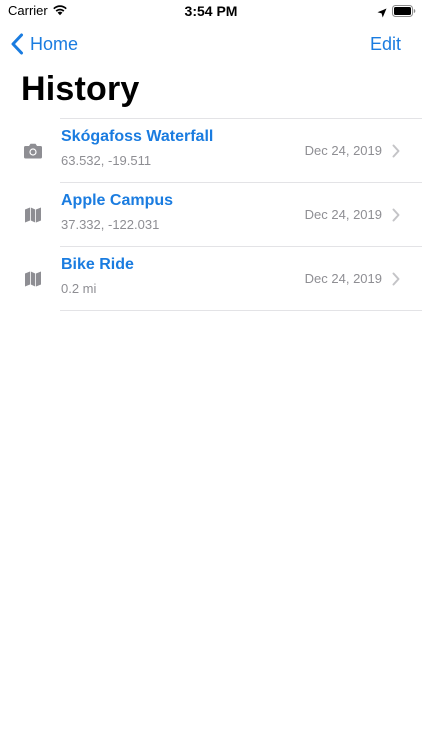 The image size is (422, 750). What do you see at coordinates (110, 224) in the screenshot?
I see `list-item-subtitle: 37.332, -122.031` at bounding box center [110, 224].